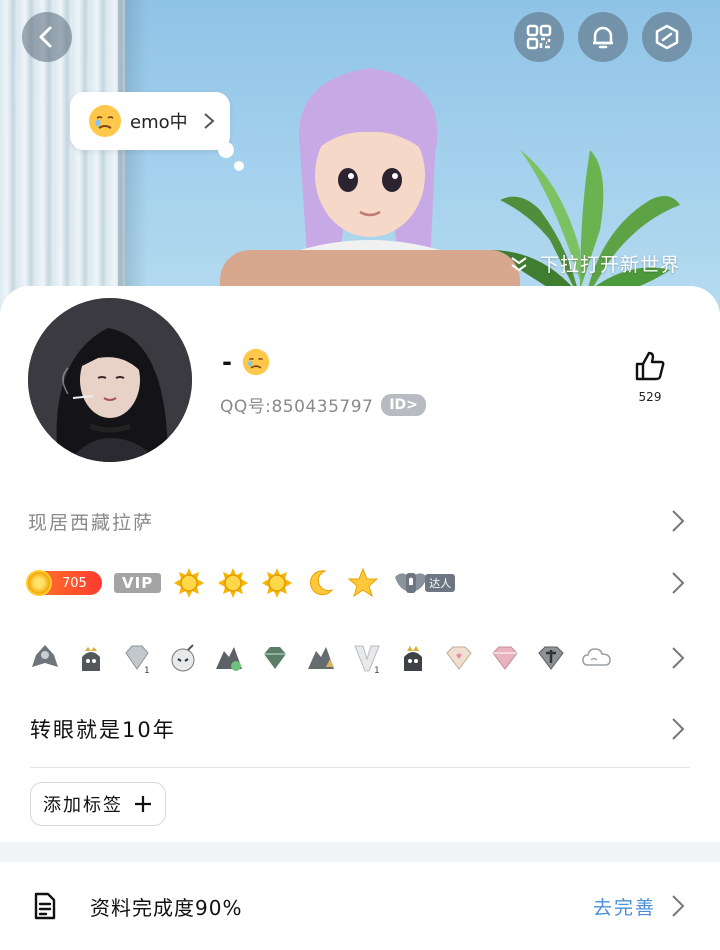  I want to click on bell-icon, so click(603, 37).